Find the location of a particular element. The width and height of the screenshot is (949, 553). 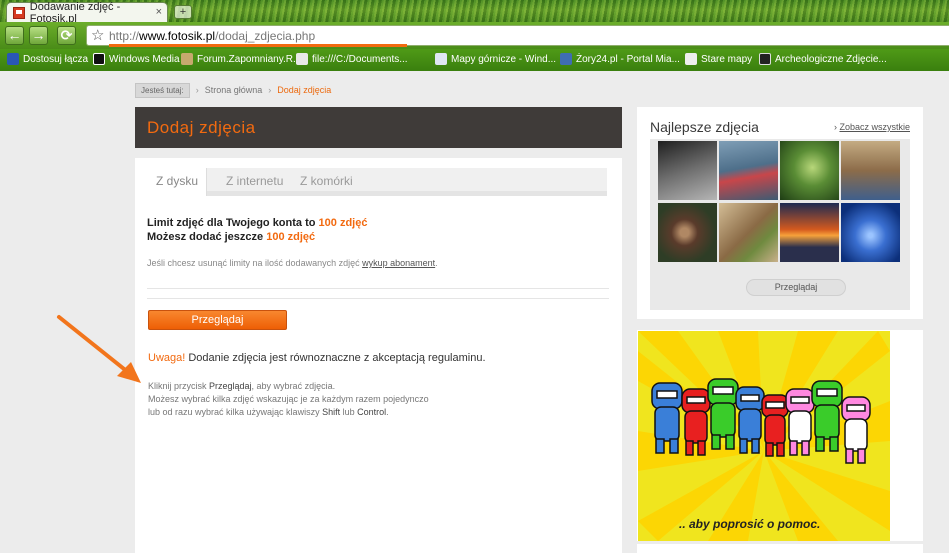

breadcrumb-you-are-here: Jesteś tutaj: is located at coordinates (162, 90).